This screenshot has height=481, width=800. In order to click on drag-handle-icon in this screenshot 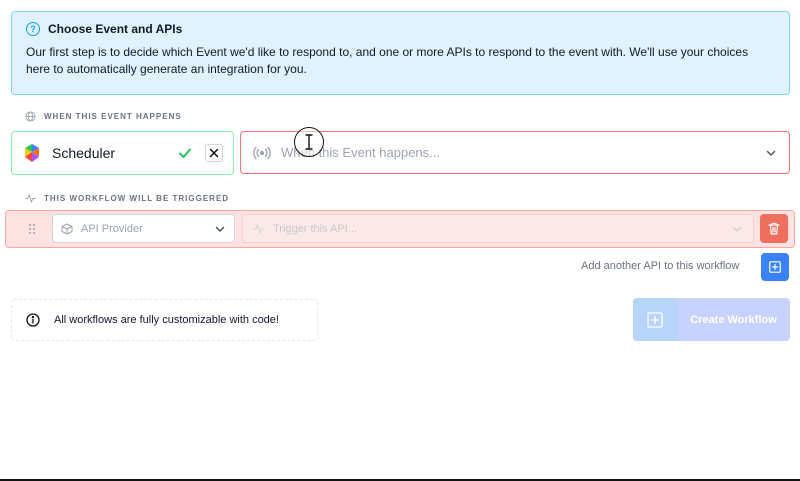, I will do `click(32, 229)`.